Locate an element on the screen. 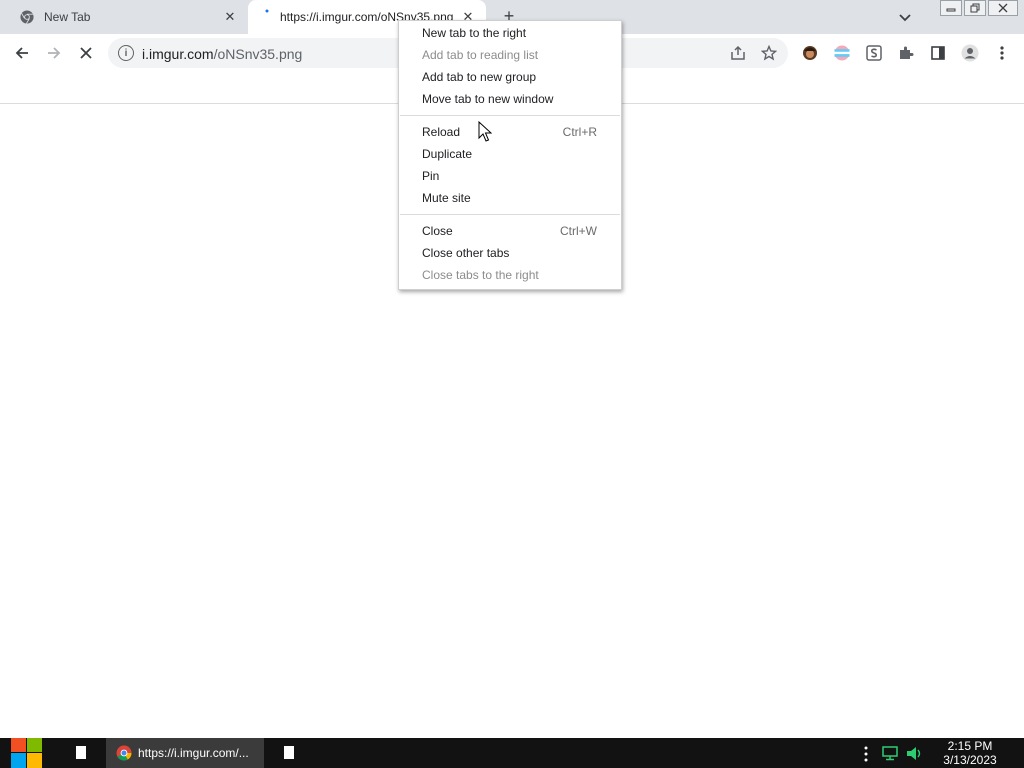 This screenshot has width=1024, height=768. tray-overflow-icon is located at coordinates (866, 754).